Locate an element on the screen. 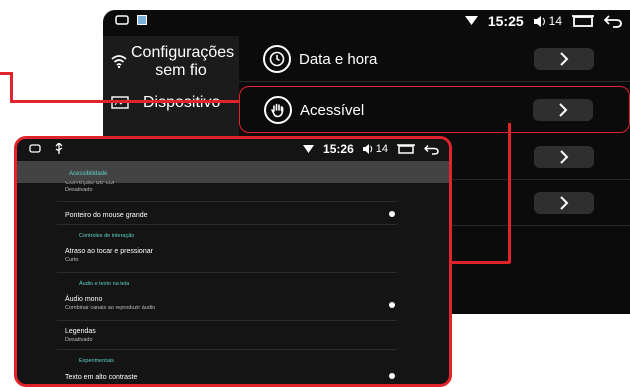 The width and height of the screenshot is (630, 387). list-item-large-pointer: Ponteiro do mouse grande is located at coordinates (106, 215).